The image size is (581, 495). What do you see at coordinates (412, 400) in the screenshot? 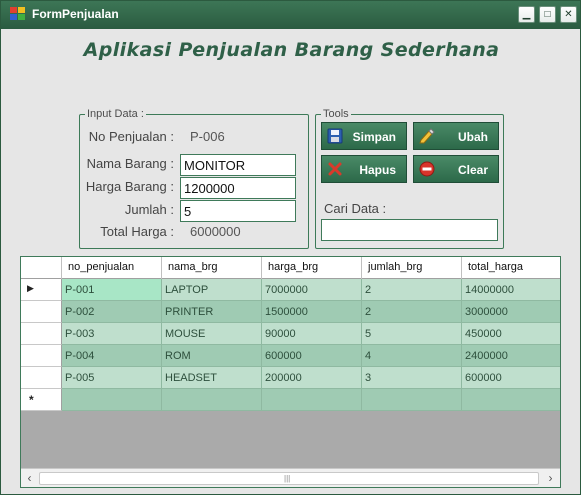
I see `new-cell-jumlah-brg` at bounding box center [412, 400].